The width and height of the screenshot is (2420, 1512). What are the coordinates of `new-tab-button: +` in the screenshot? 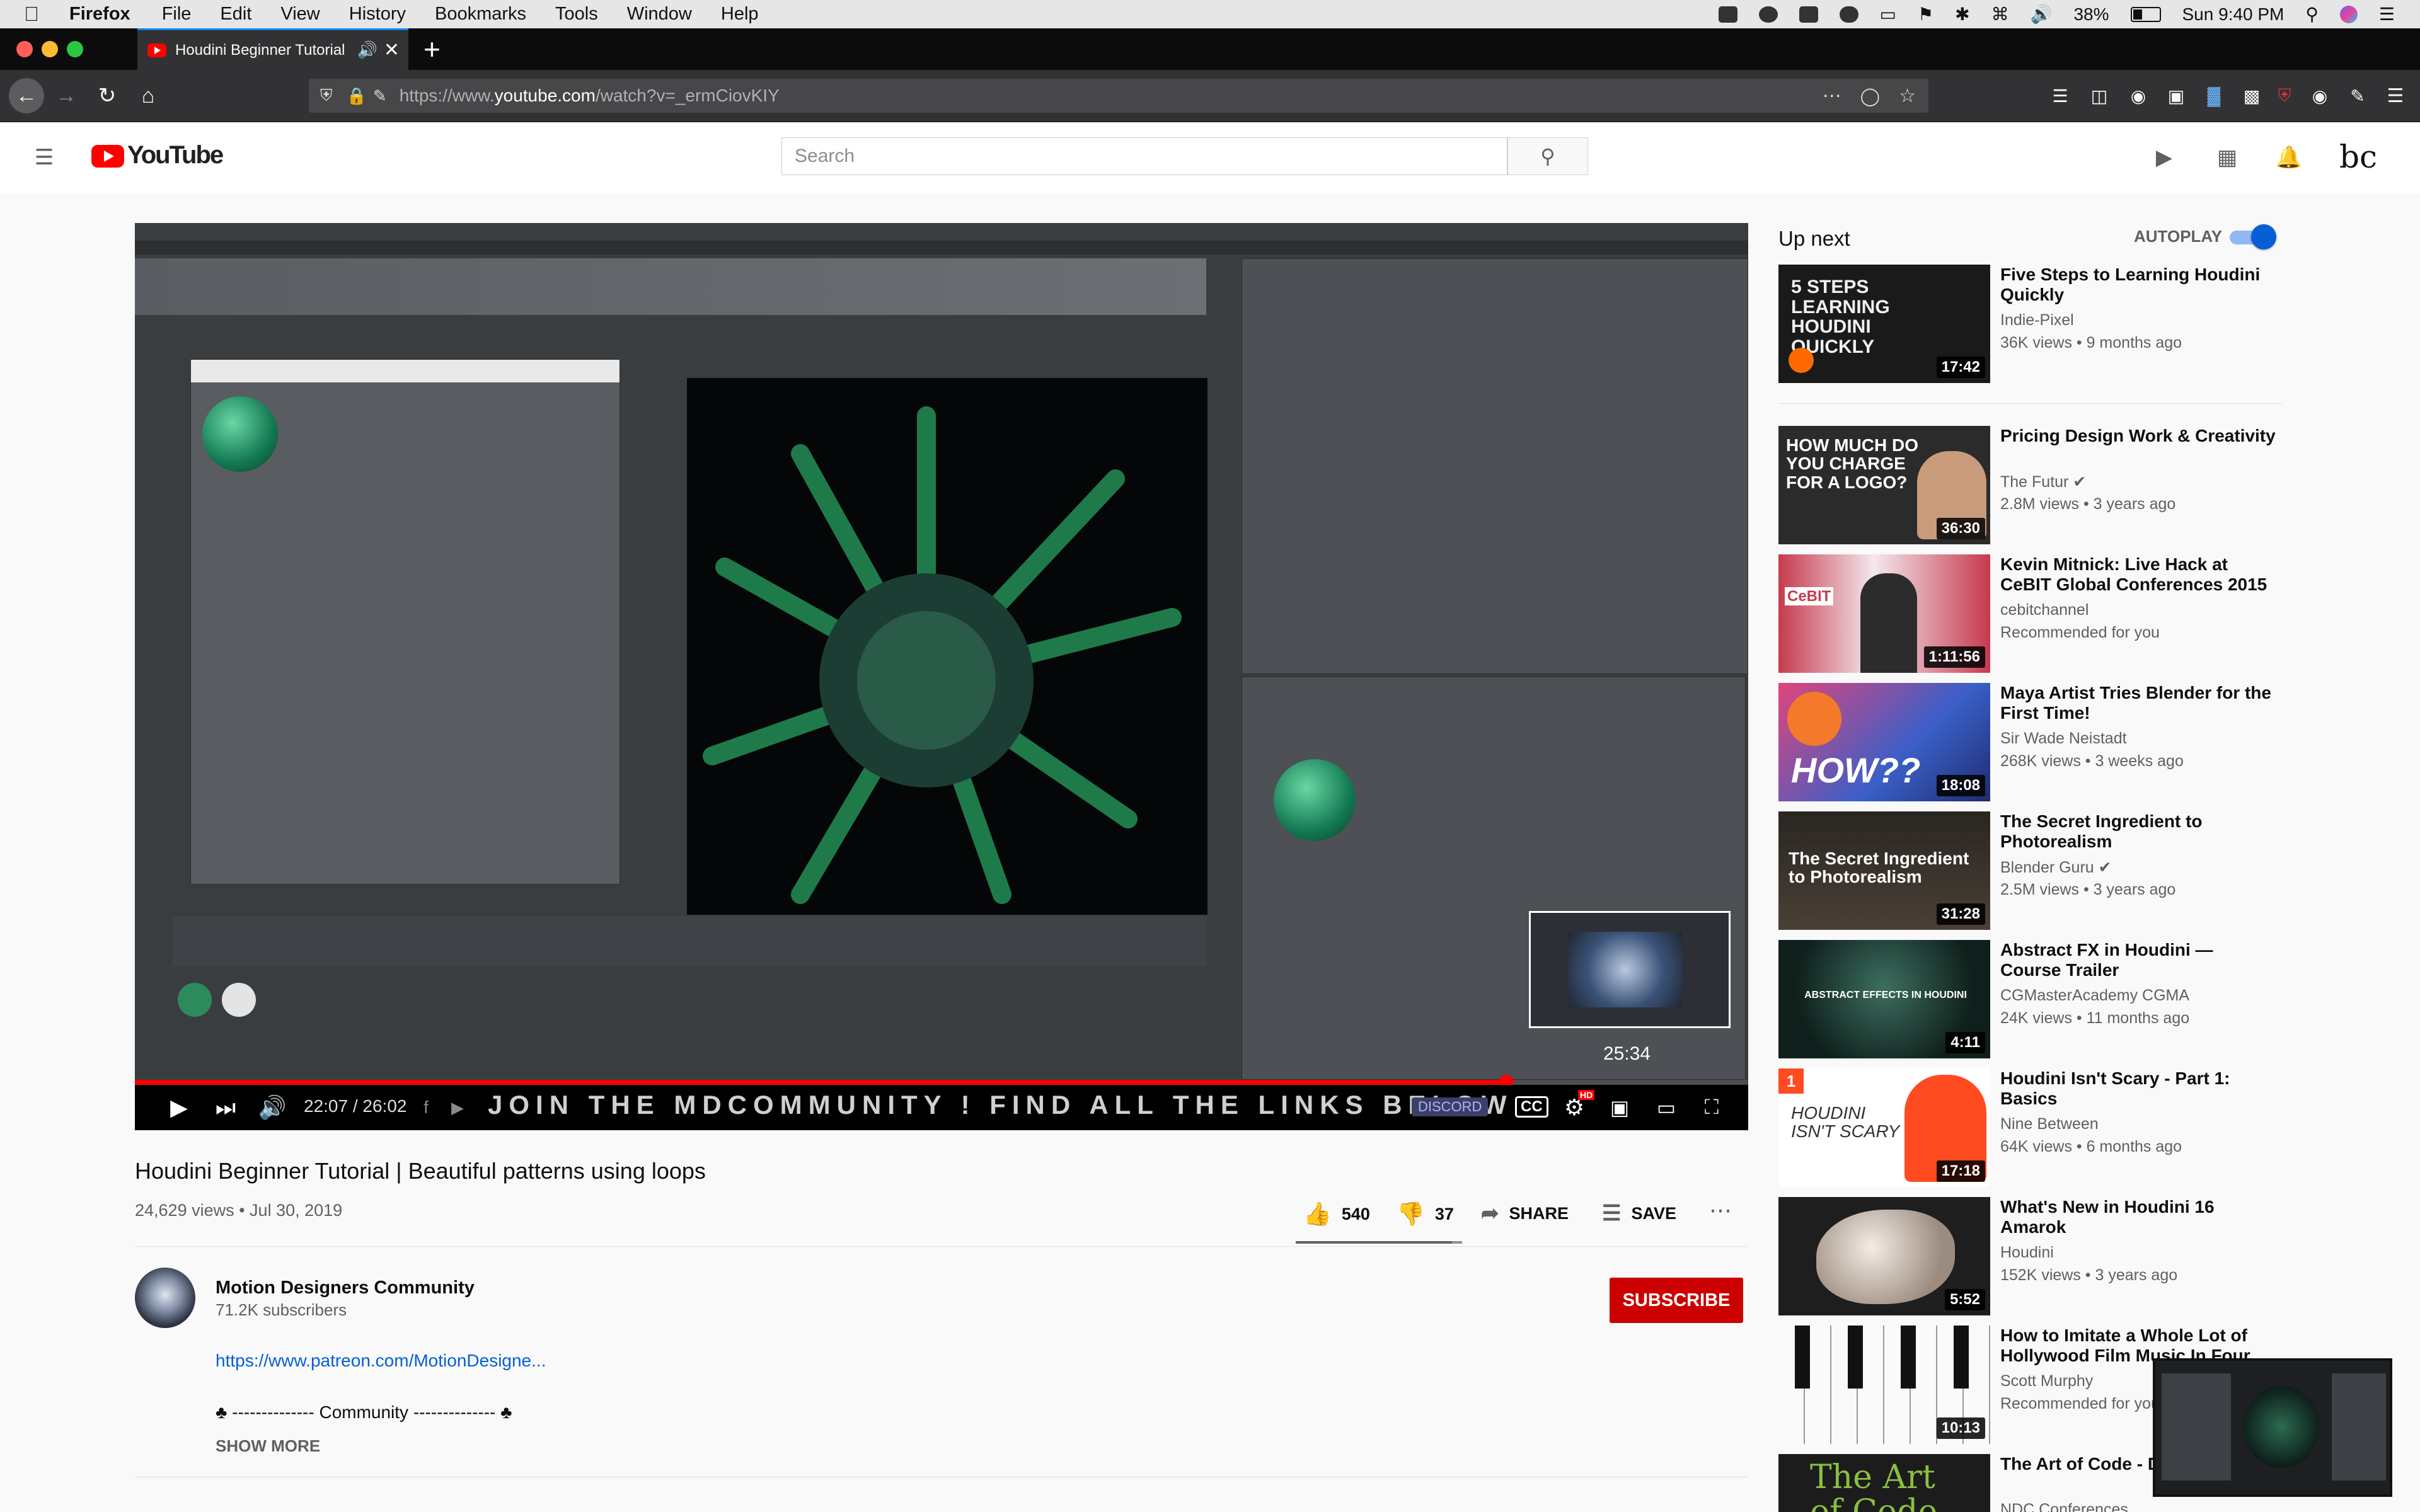 It's located at (433, 49).